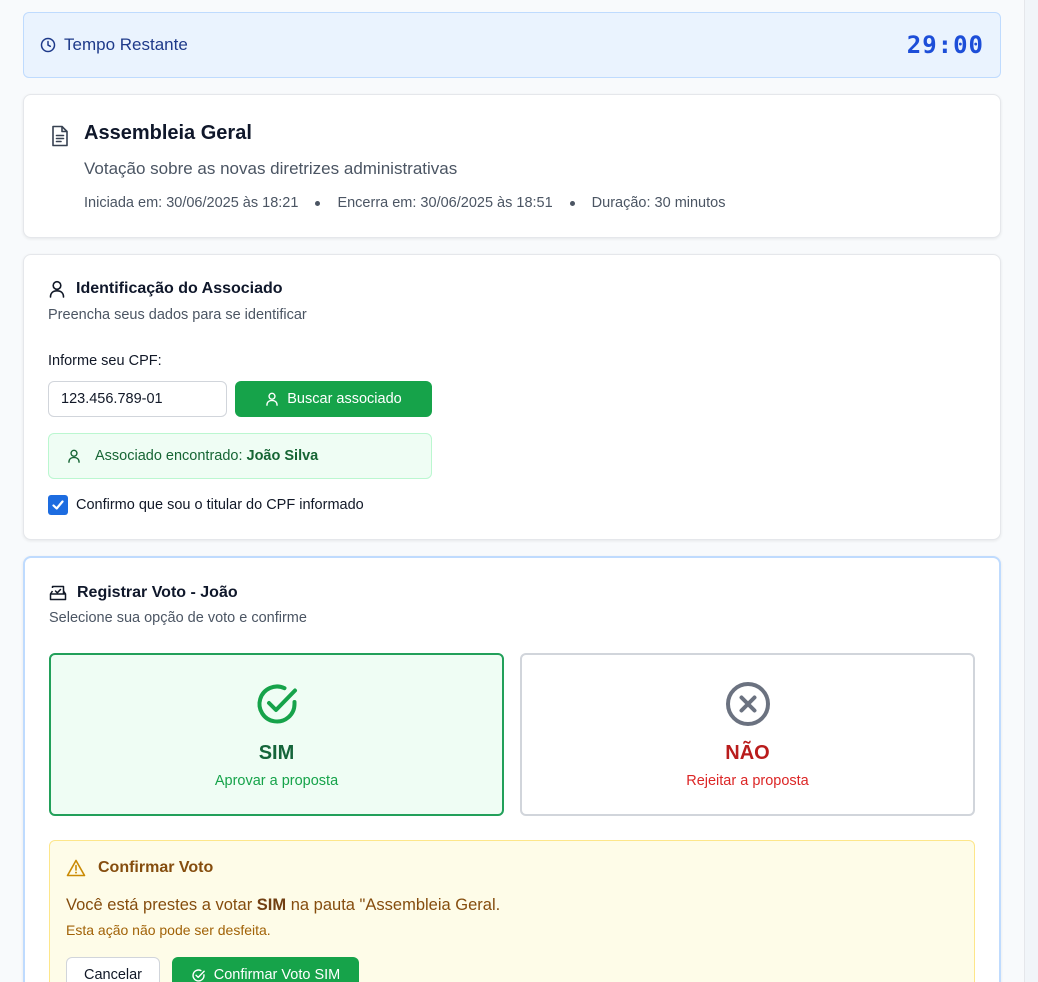 The width and height of the screenshot is (1038, 982). What do you see at coordinates (60, 136) in the screenshot?
I see `document-icon` at bounding box center [60, 136].